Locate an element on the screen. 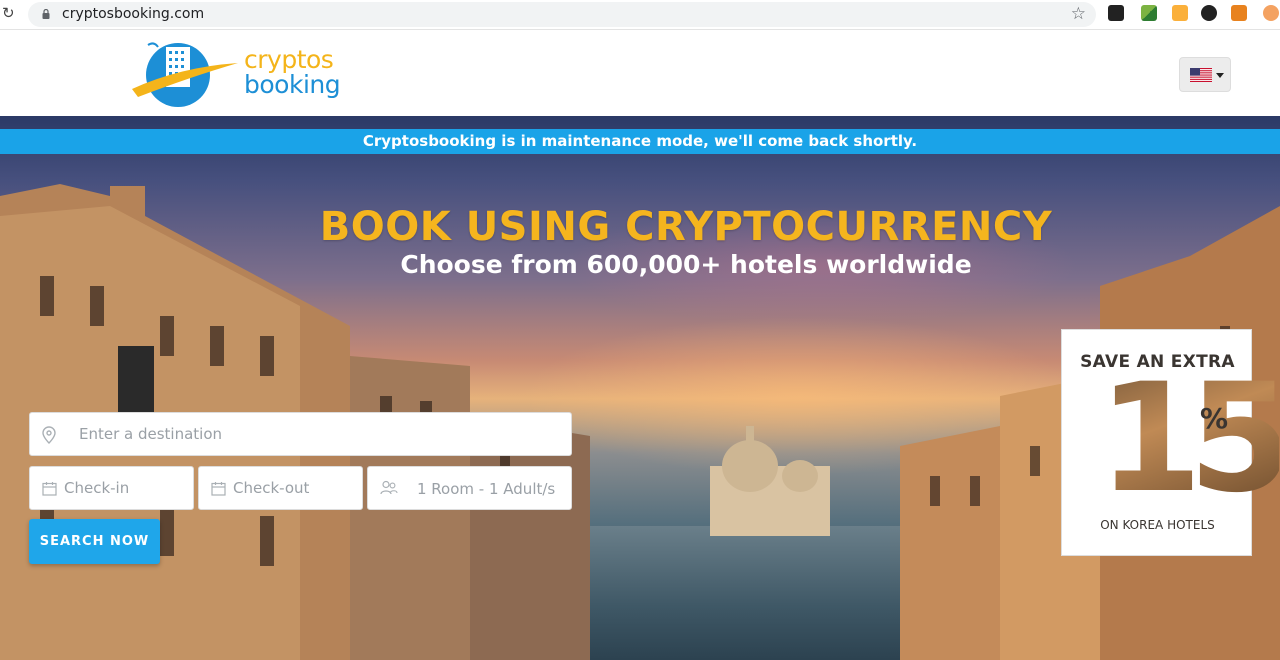 Image resolution: width=1280 pixels, height=660 pixels. logo-line-2: booking is located at coordinates (292, 84).